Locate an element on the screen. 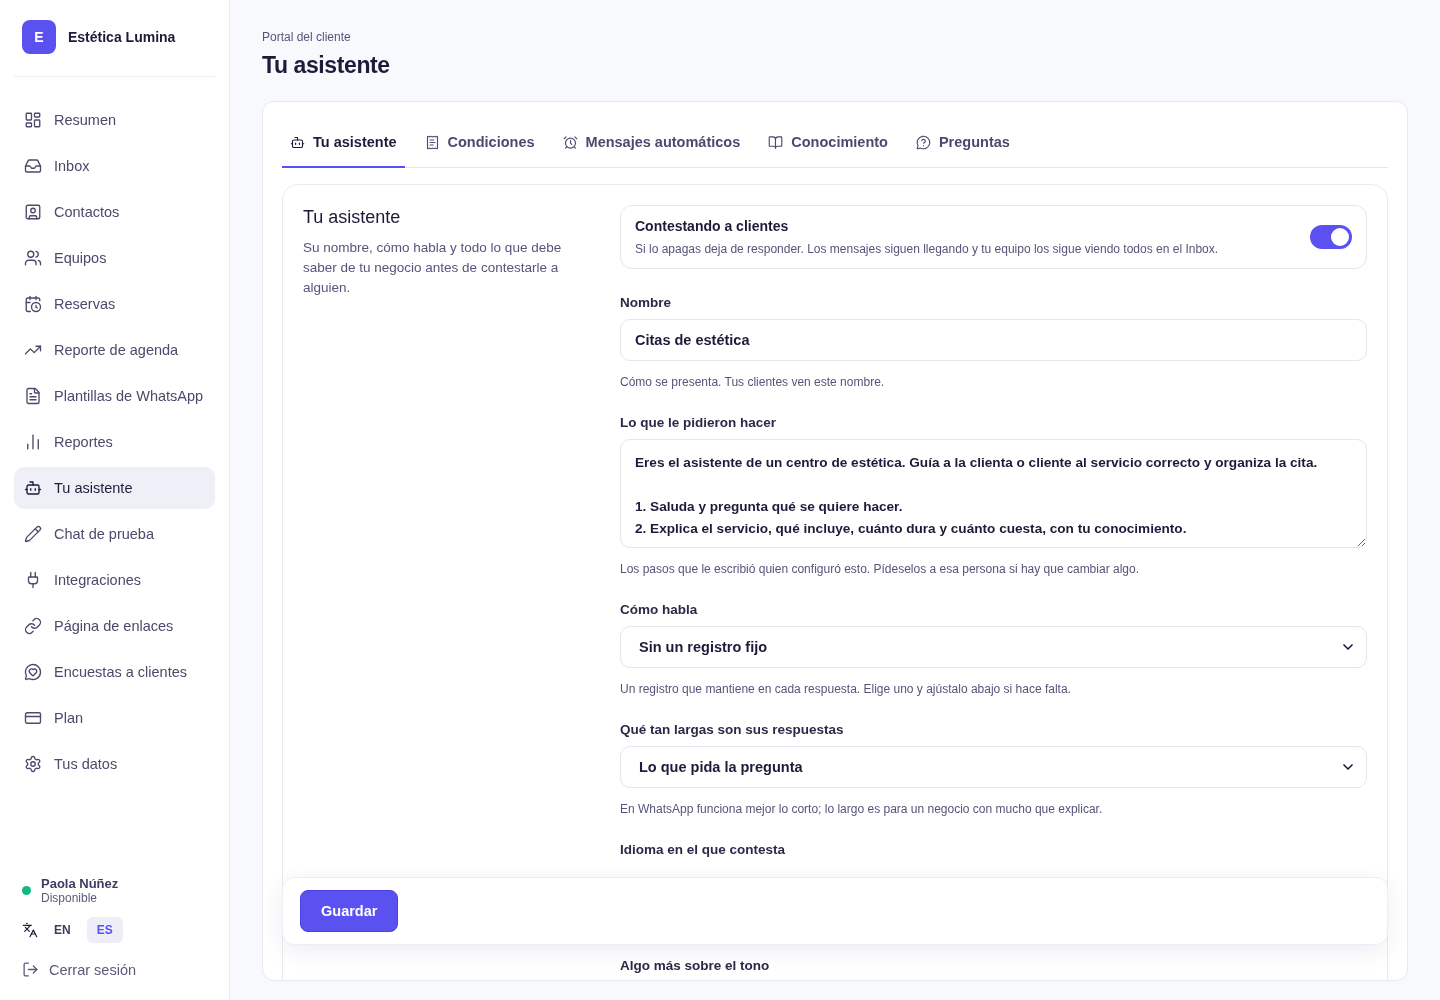 The image size is (1440, 1000). field-label: Algo más sobre el tono is located at coordinates (695, 965).